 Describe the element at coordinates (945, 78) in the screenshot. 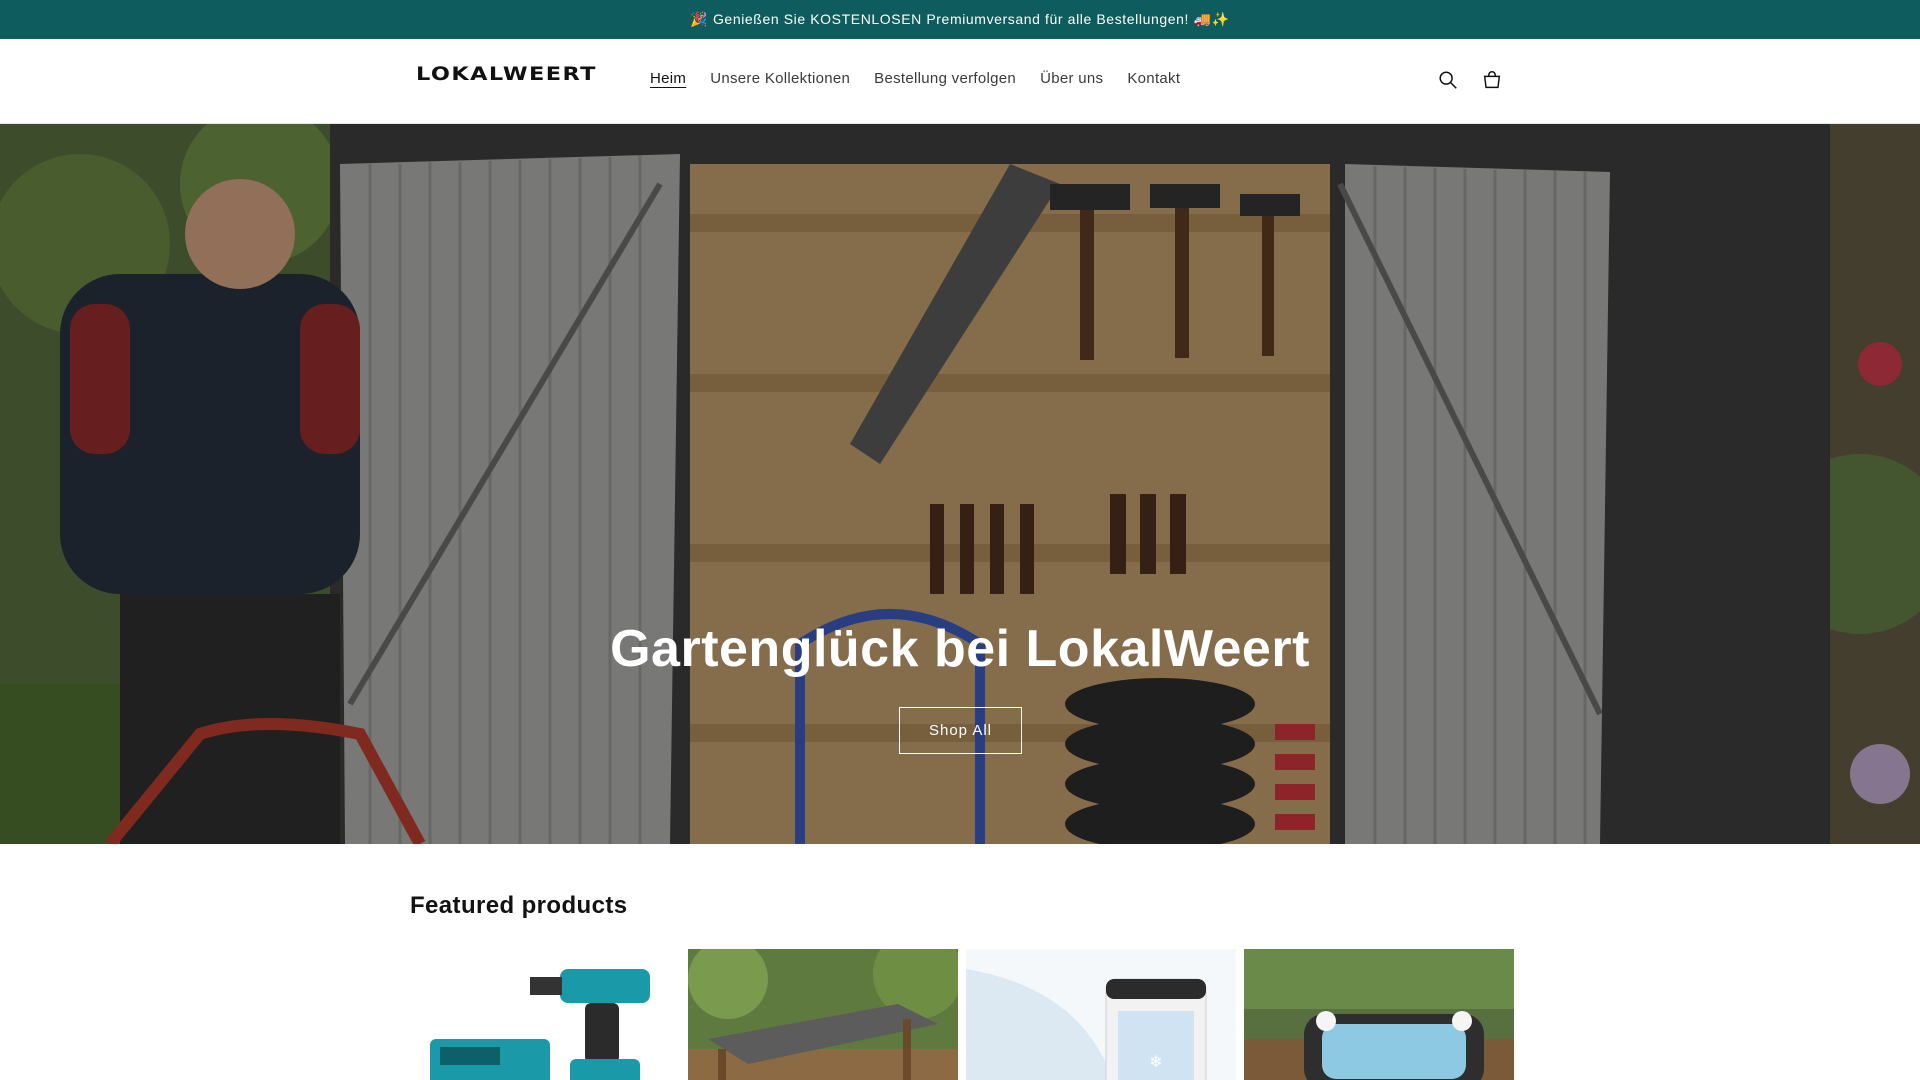

I see `nav-item-bestellung-verfolgen: Bestellung verfolgen` at that location.